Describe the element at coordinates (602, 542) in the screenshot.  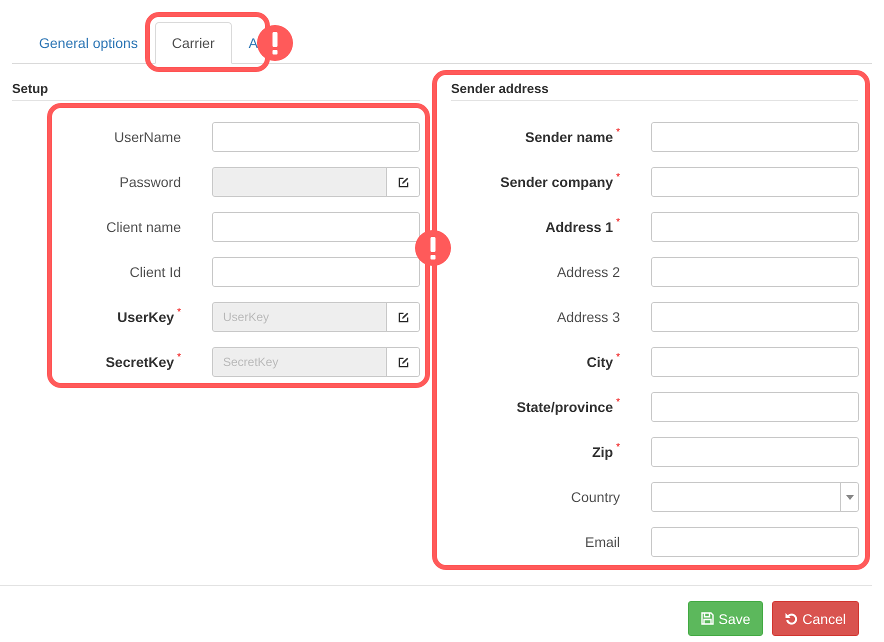
I see `field-label: Email` at that location.